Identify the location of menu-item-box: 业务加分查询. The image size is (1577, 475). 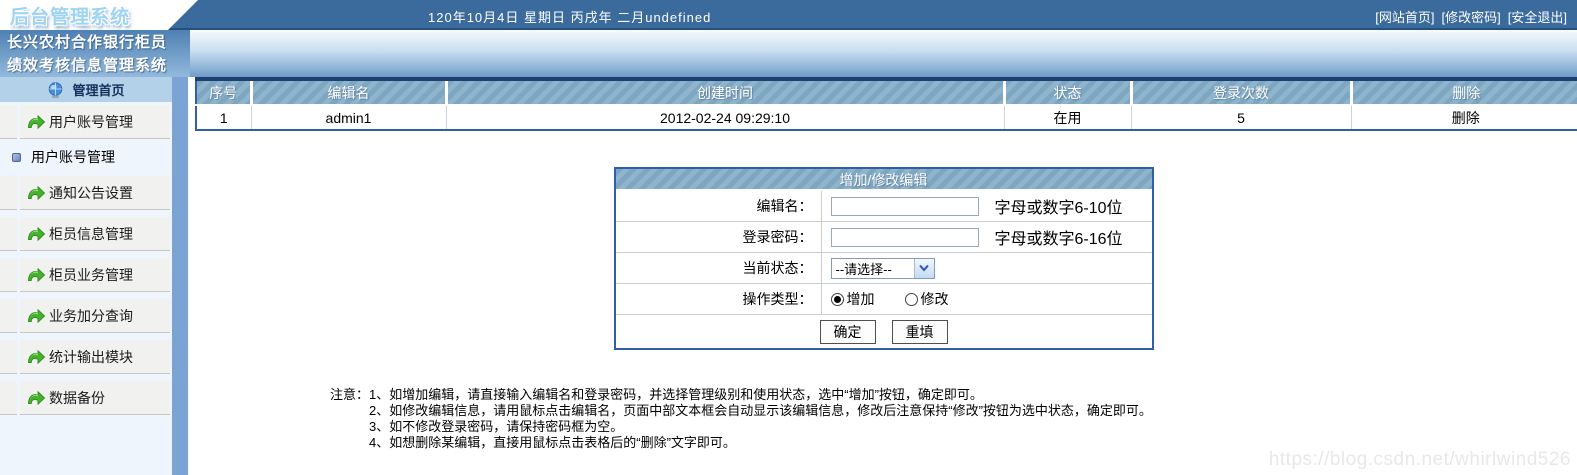
(95, 316).